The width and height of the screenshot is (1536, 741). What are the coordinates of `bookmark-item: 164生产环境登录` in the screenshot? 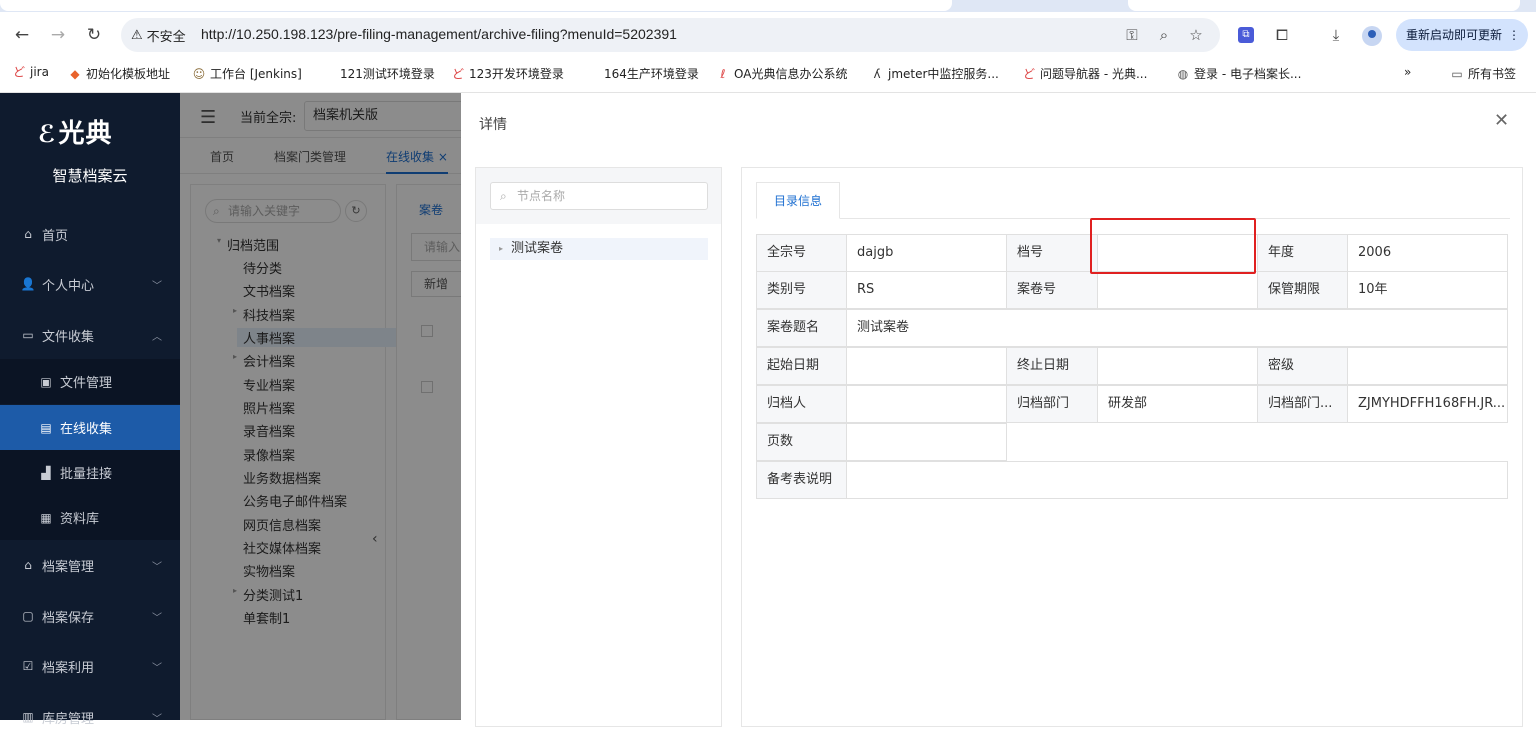 It's located at (651, 73).